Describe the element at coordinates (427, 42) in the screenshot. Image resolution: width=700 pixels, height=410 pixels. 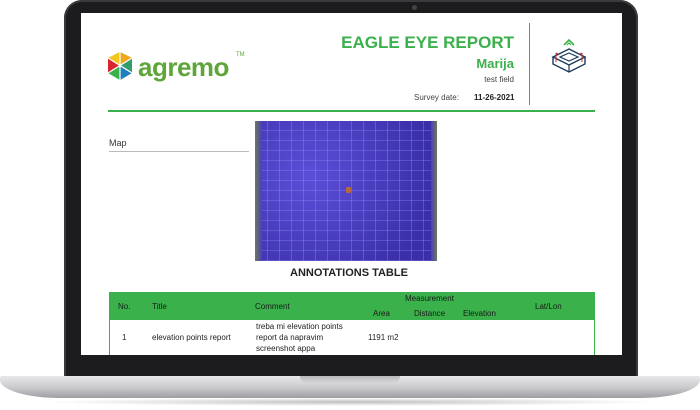
I see `report-title: EAGLE EYE REPORT` at that location.